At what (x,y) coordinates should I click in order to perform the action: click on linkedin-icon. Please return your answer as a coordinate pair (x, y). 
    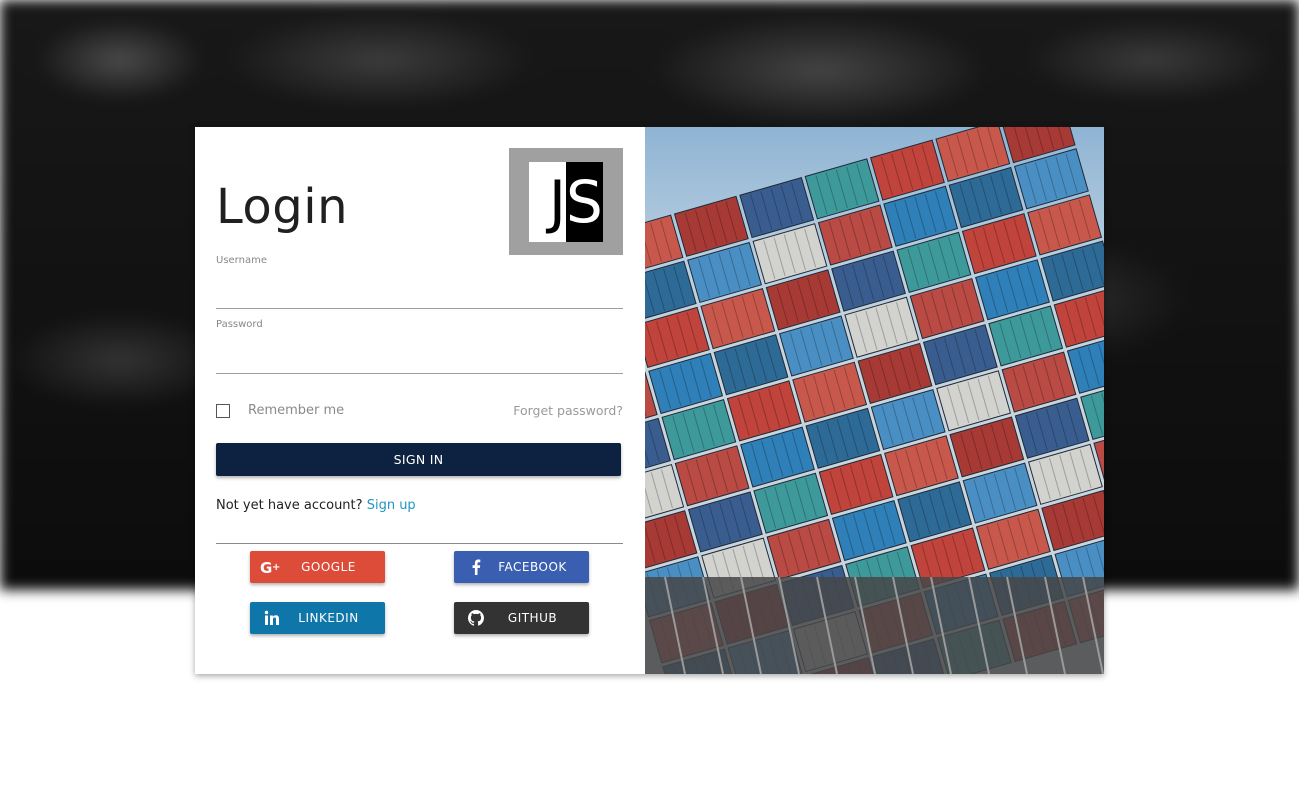
    Looking at the image, I should click on (272, 618).